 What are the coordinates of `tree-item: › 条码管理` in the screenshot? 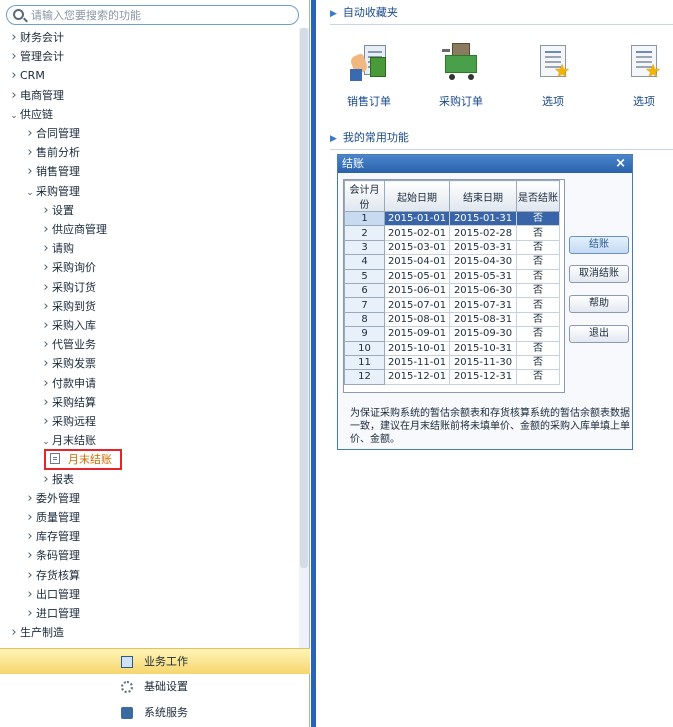 It's located at (52, 555).